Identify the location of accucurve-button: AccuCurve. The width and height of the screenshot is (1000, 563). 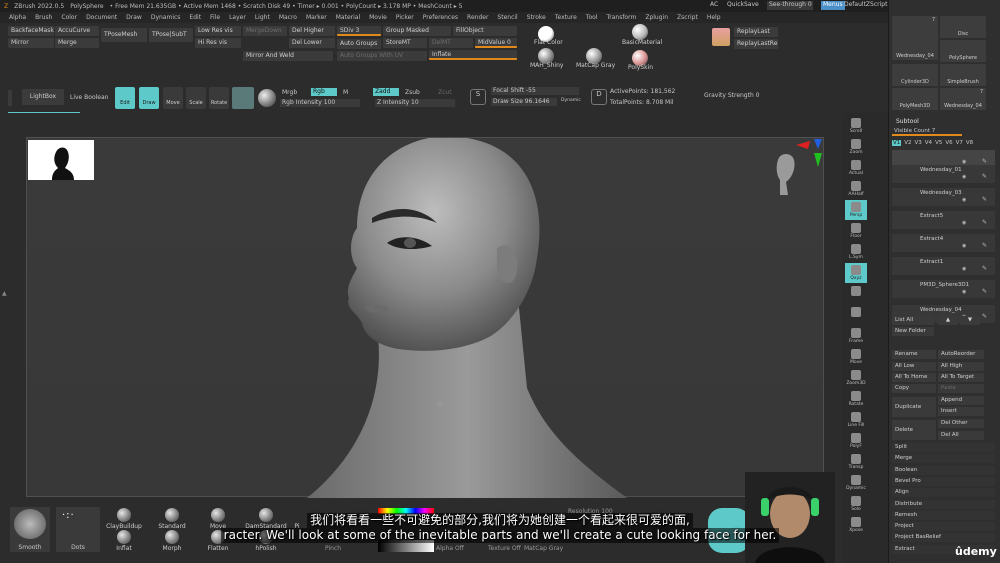
(77, 31).